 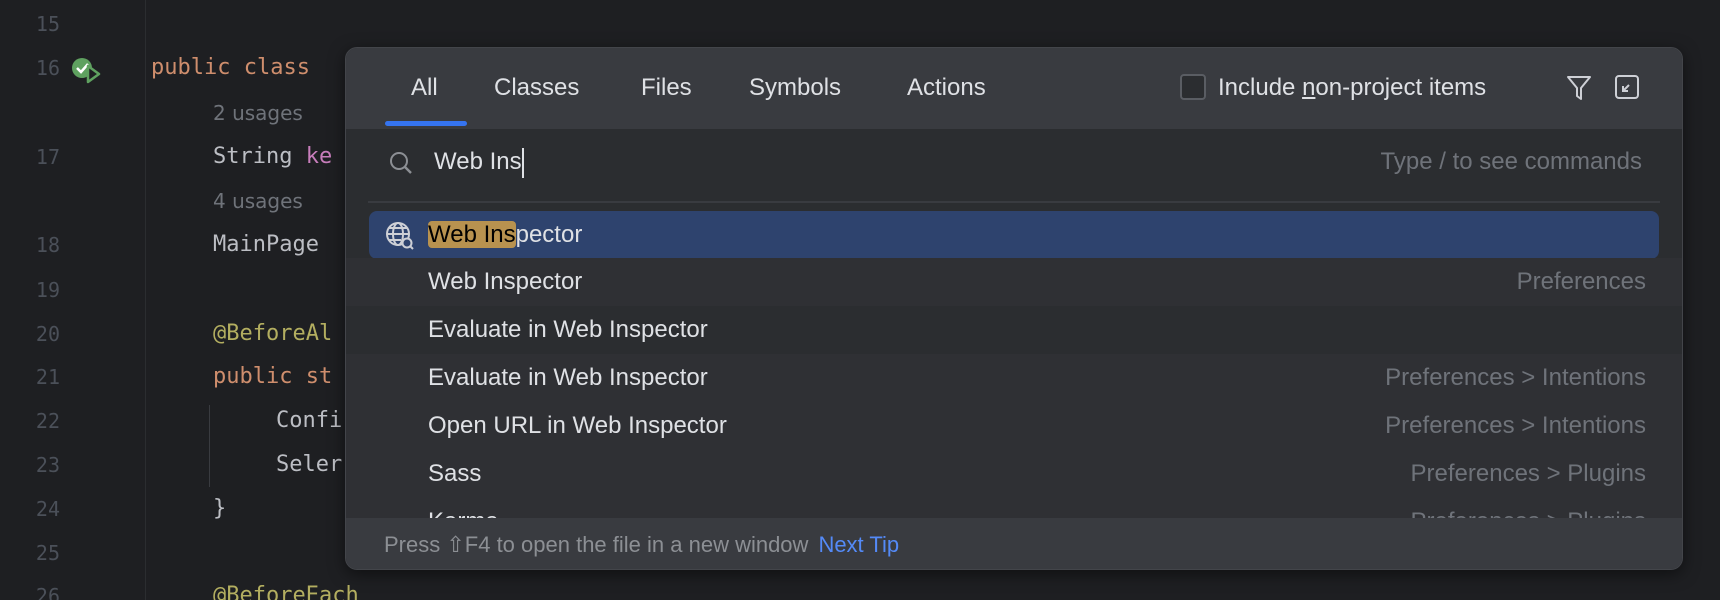 I want to click on search-icon, so click(x=401, y=163).